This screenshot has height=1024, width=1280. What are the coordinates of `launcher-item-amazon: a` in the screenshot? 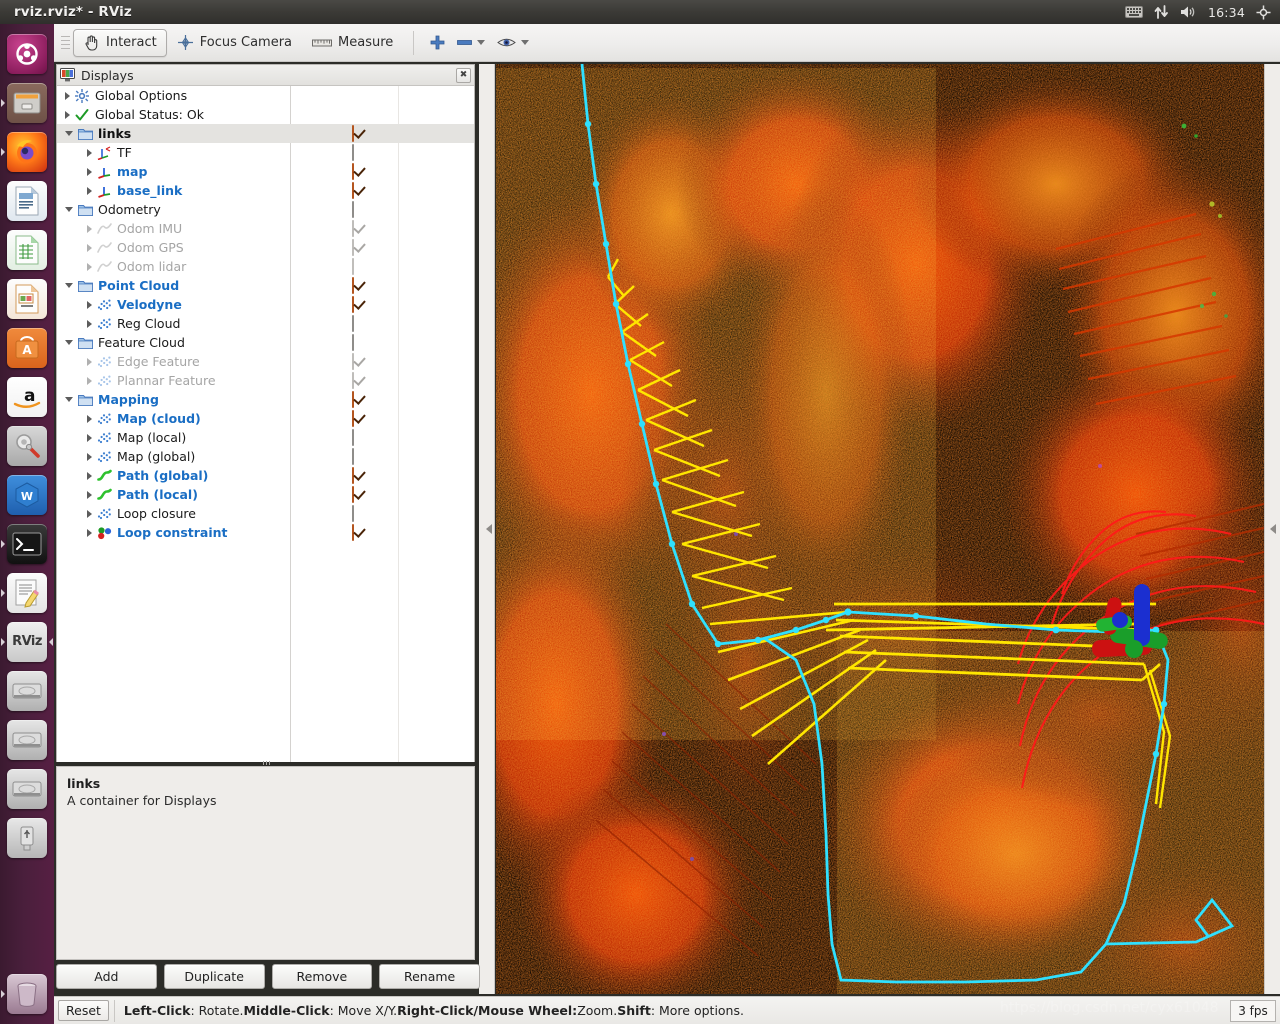 It's located at (27, 396).